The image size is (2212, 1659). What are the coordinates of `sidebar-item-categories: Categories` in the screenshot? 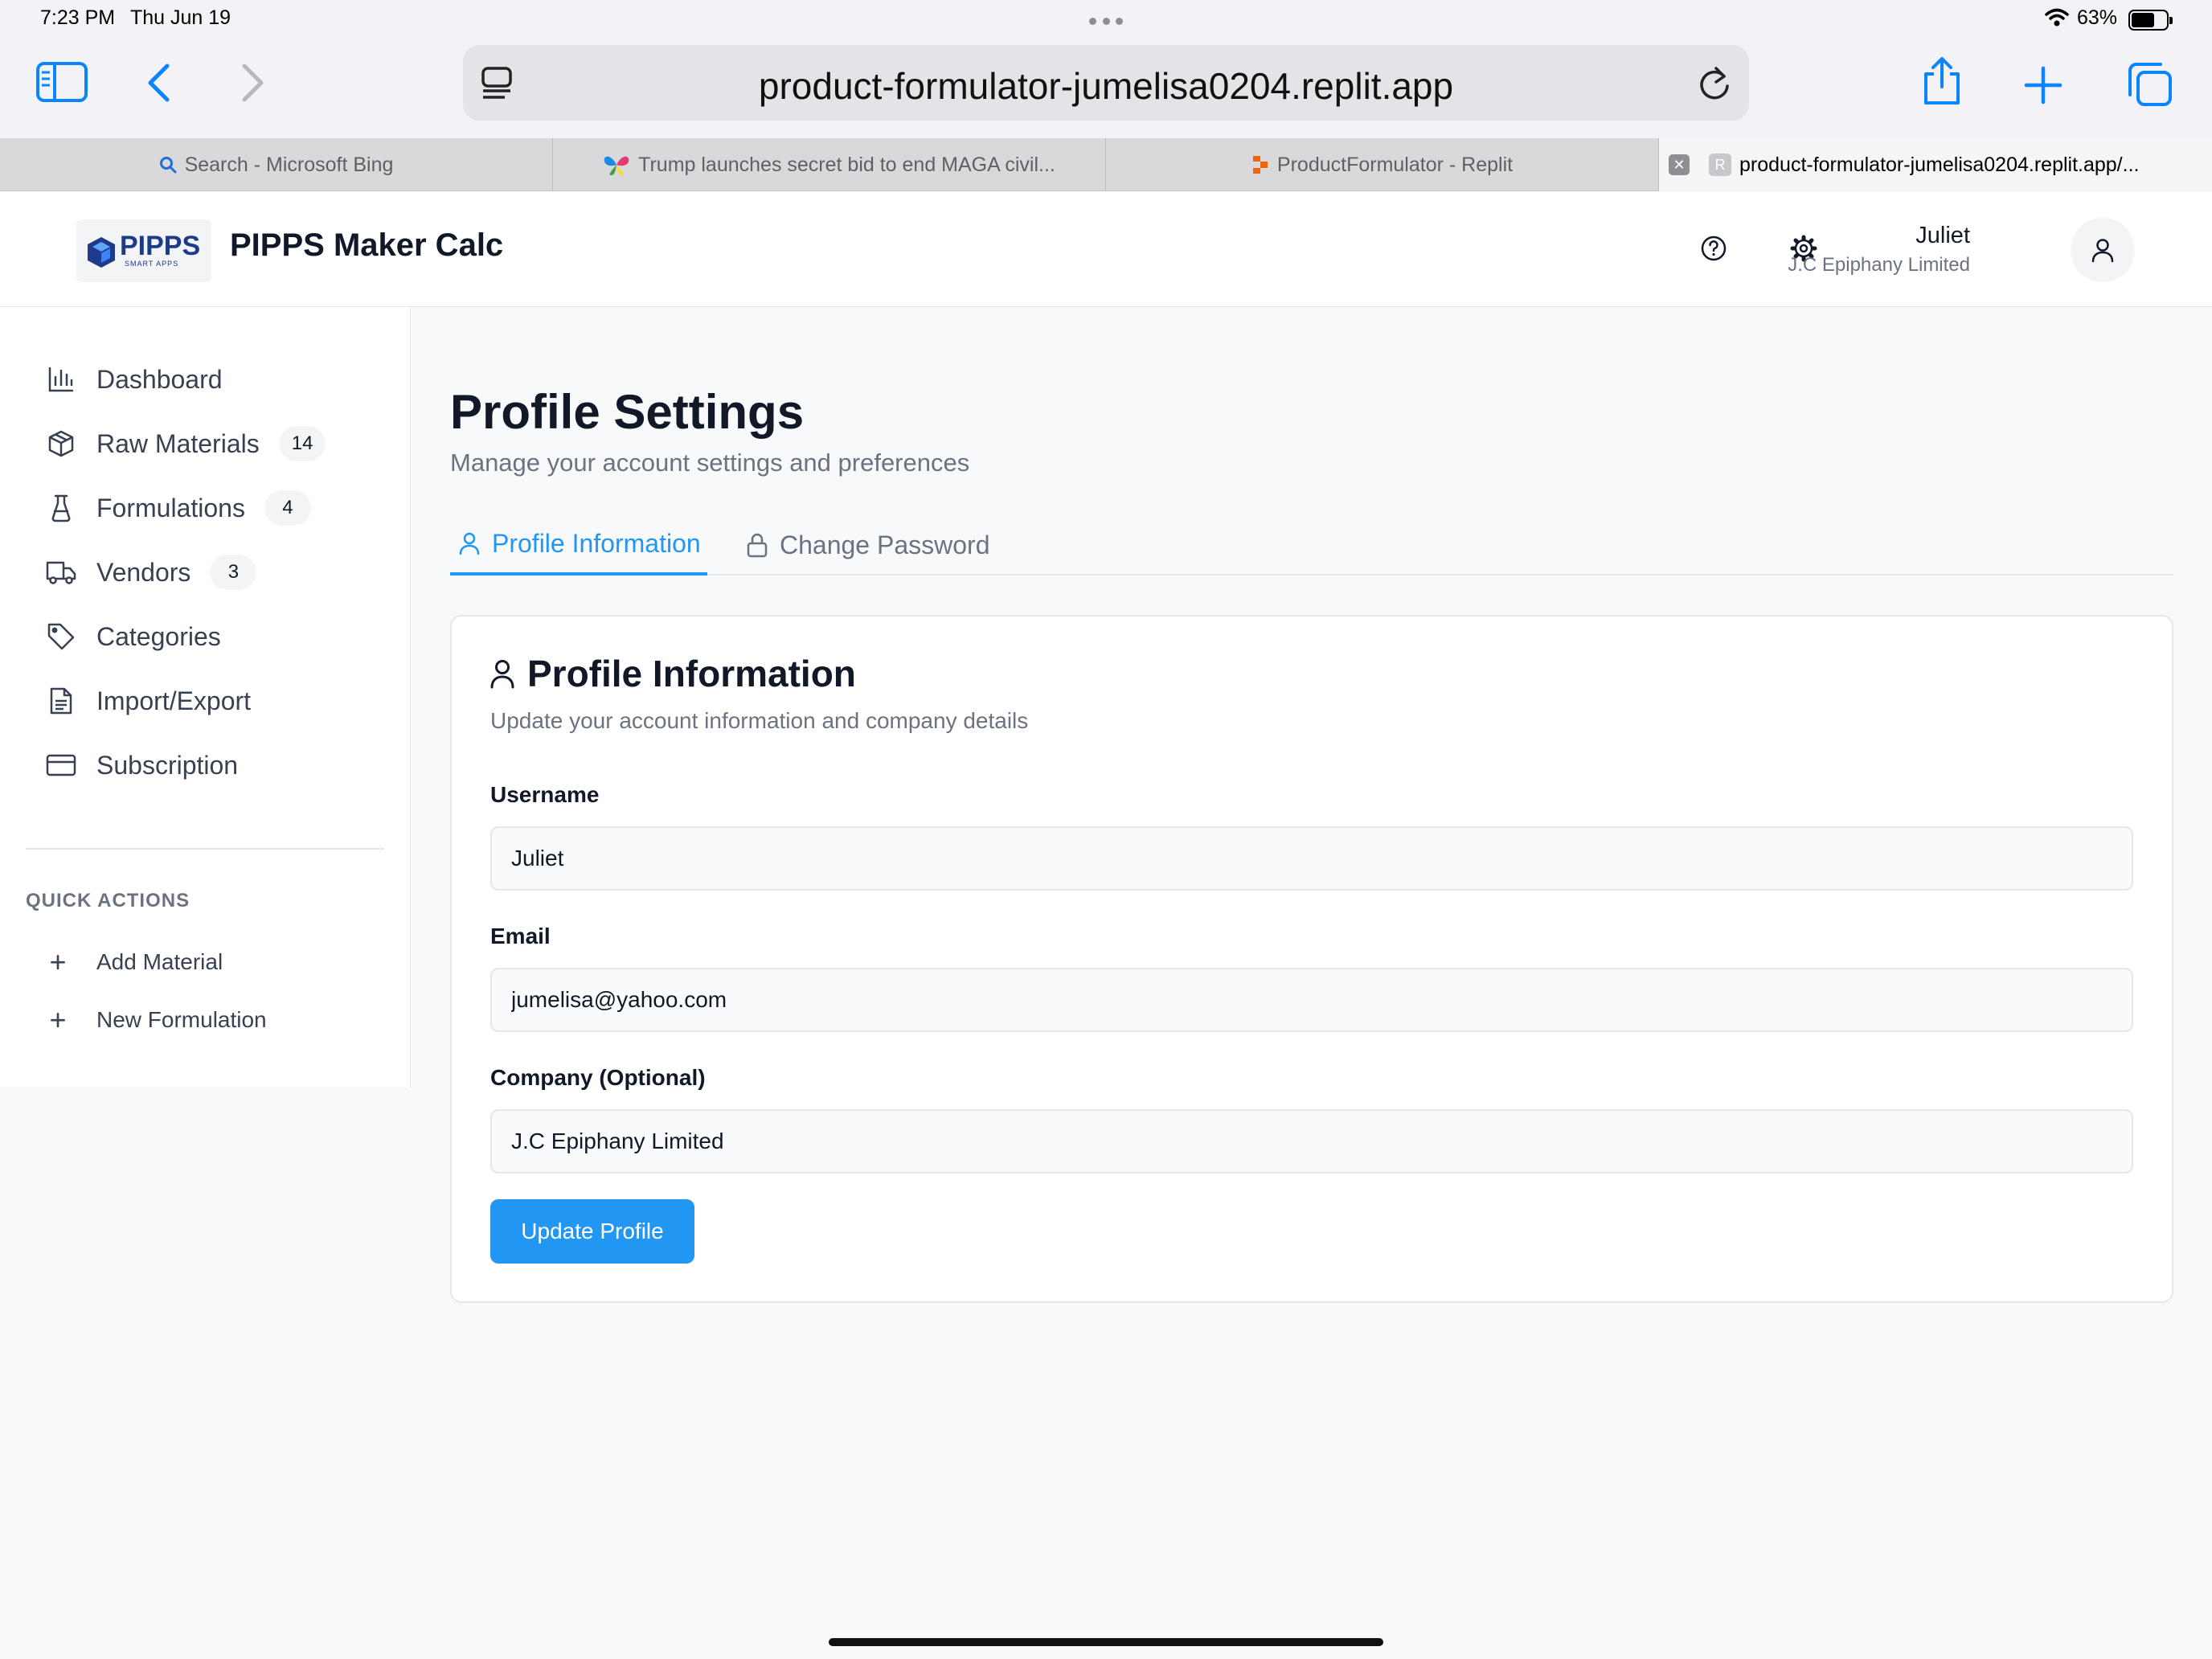 It's located at (133, 636).